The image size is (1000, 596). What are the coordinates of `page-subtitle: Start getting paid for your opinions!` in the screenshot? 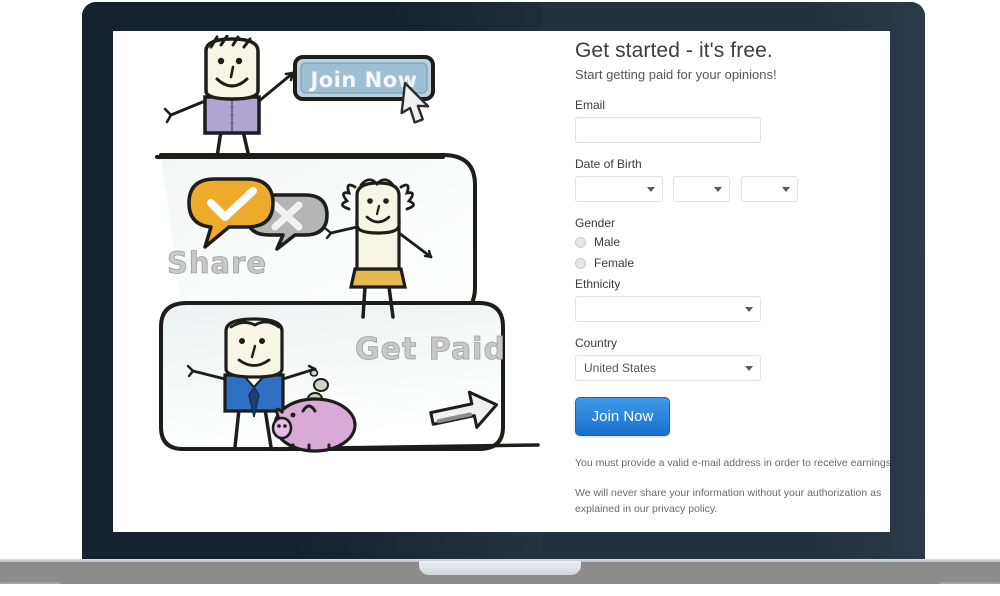 It's located at (676, 74).